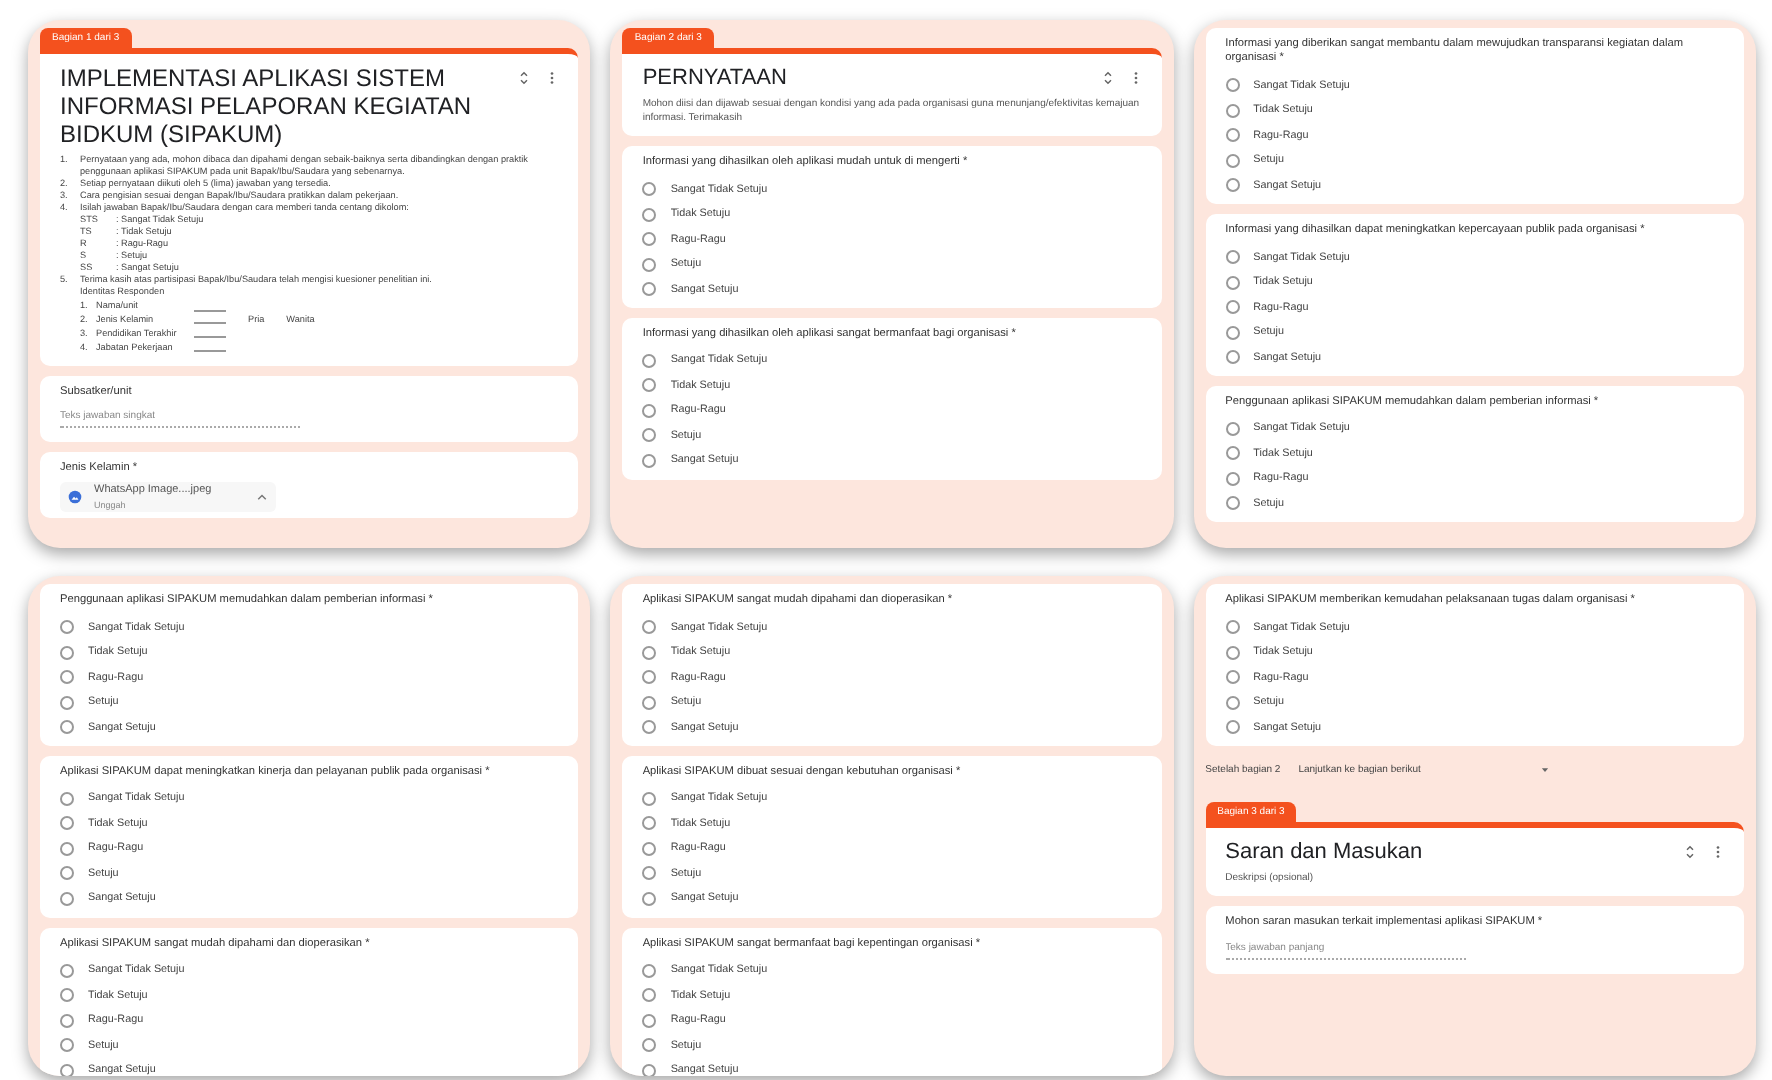 Image resolution: width=1772 pixels, height=1080 pixels. What do you see at coordinates (262, 497) in the screenshot?
I see `caret-icon` at bounding box center [262, 497].